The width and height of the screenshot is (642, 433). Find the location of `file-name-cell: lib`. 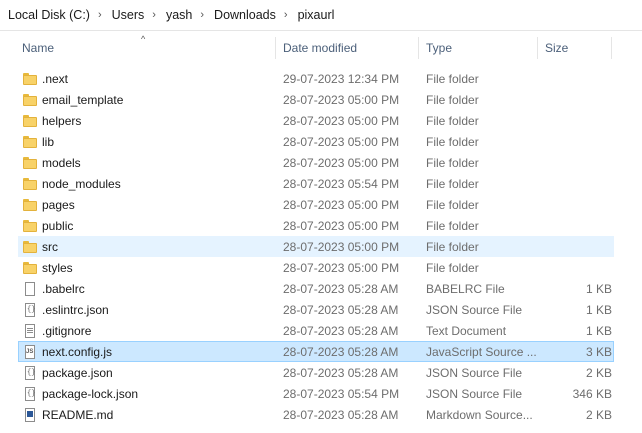

file-name-cell: lib is located at coordinates (147, 141).